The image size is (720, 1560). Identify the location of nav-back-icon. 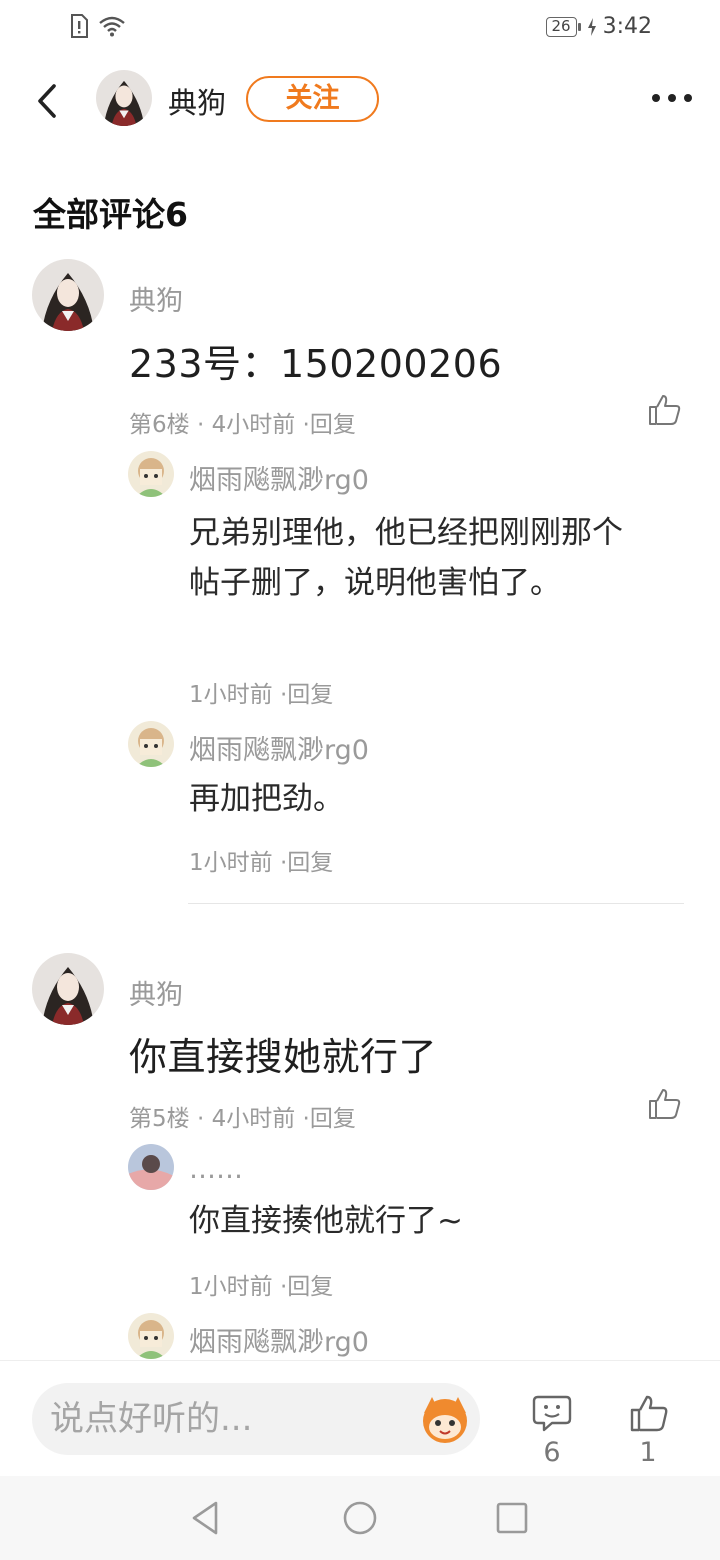
(206, 1518).